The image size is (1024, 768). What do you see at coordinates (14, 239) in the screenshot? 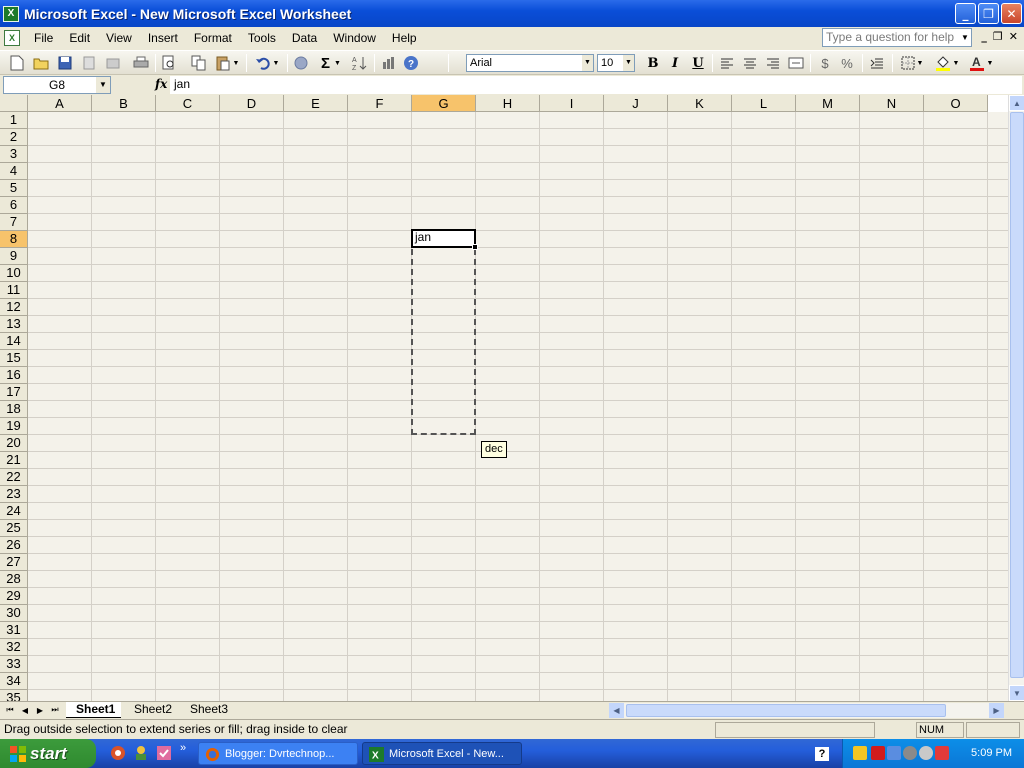
I see `row-header-8: 8` at bounding box center [14, 239].